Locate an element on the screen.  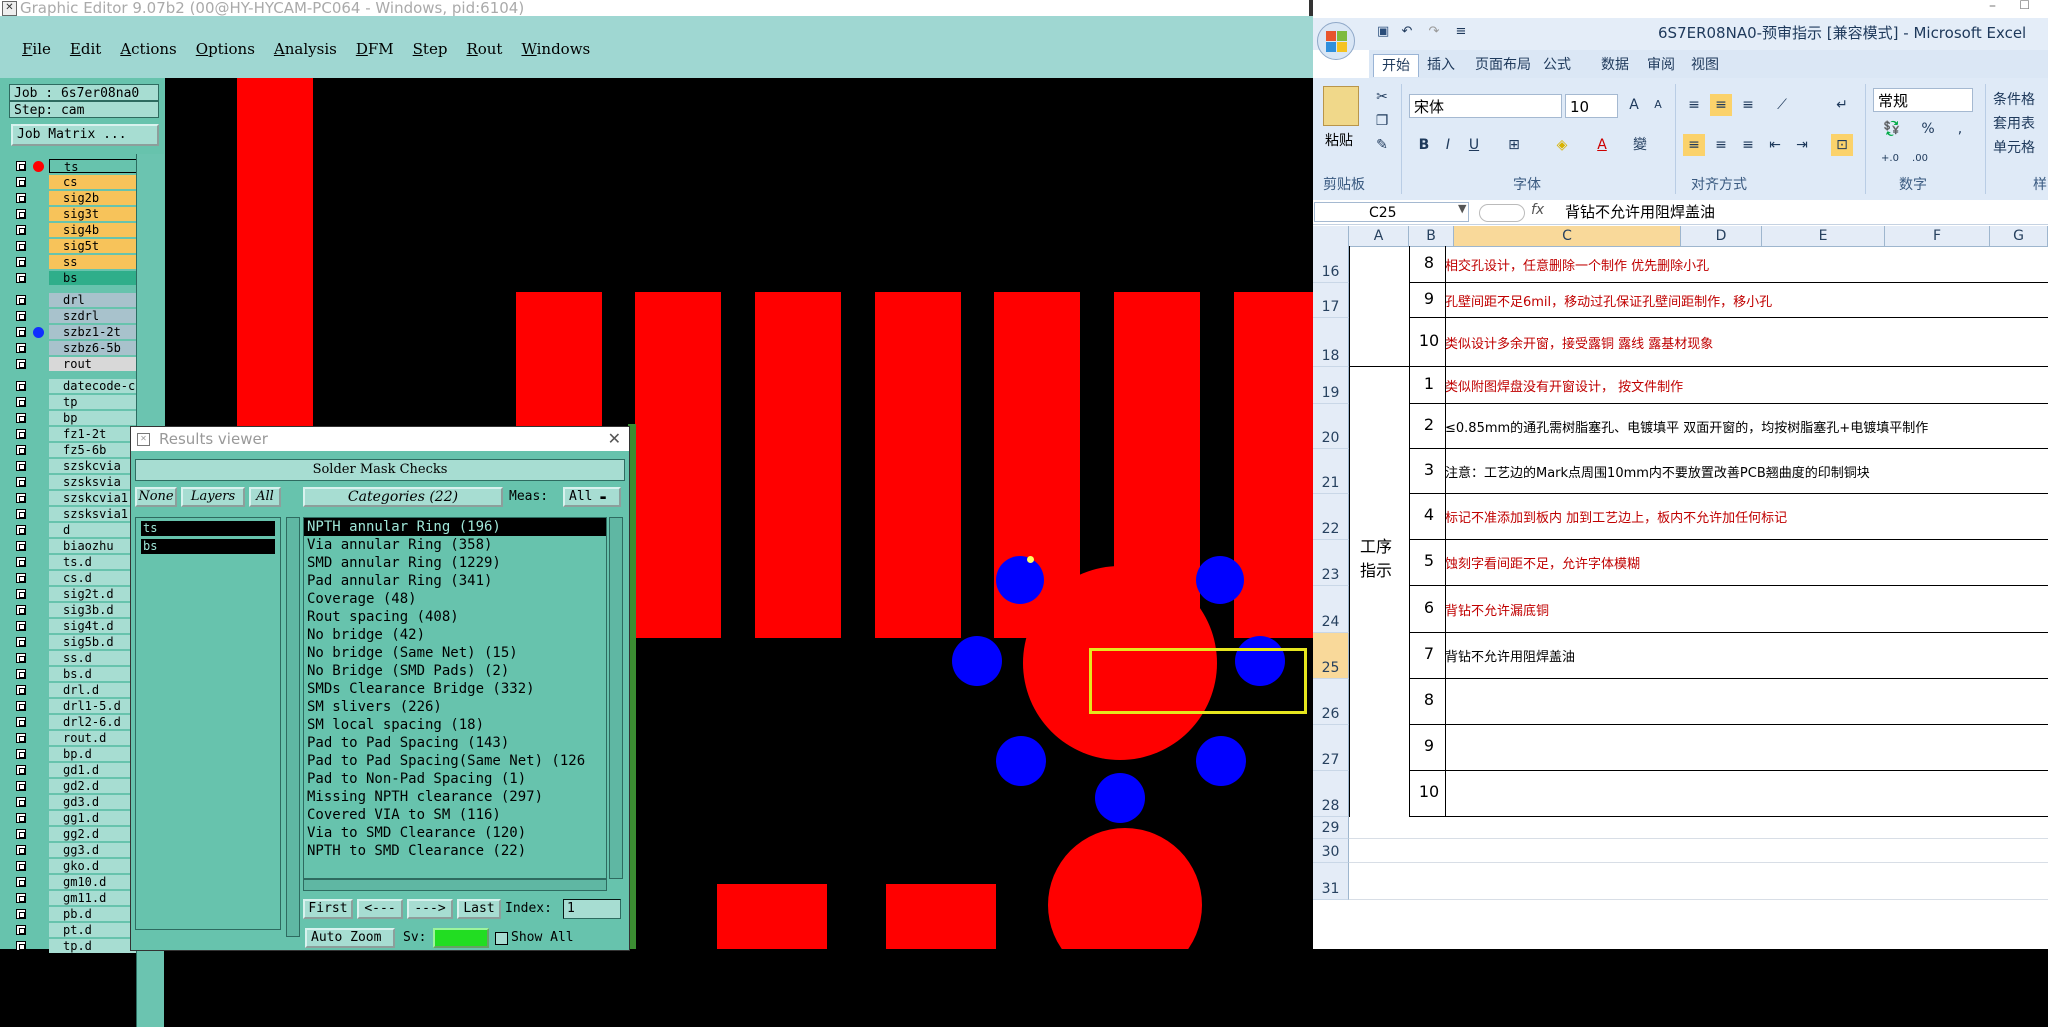
font-name-box: 宋体 is located at coordinates (1485, 106).